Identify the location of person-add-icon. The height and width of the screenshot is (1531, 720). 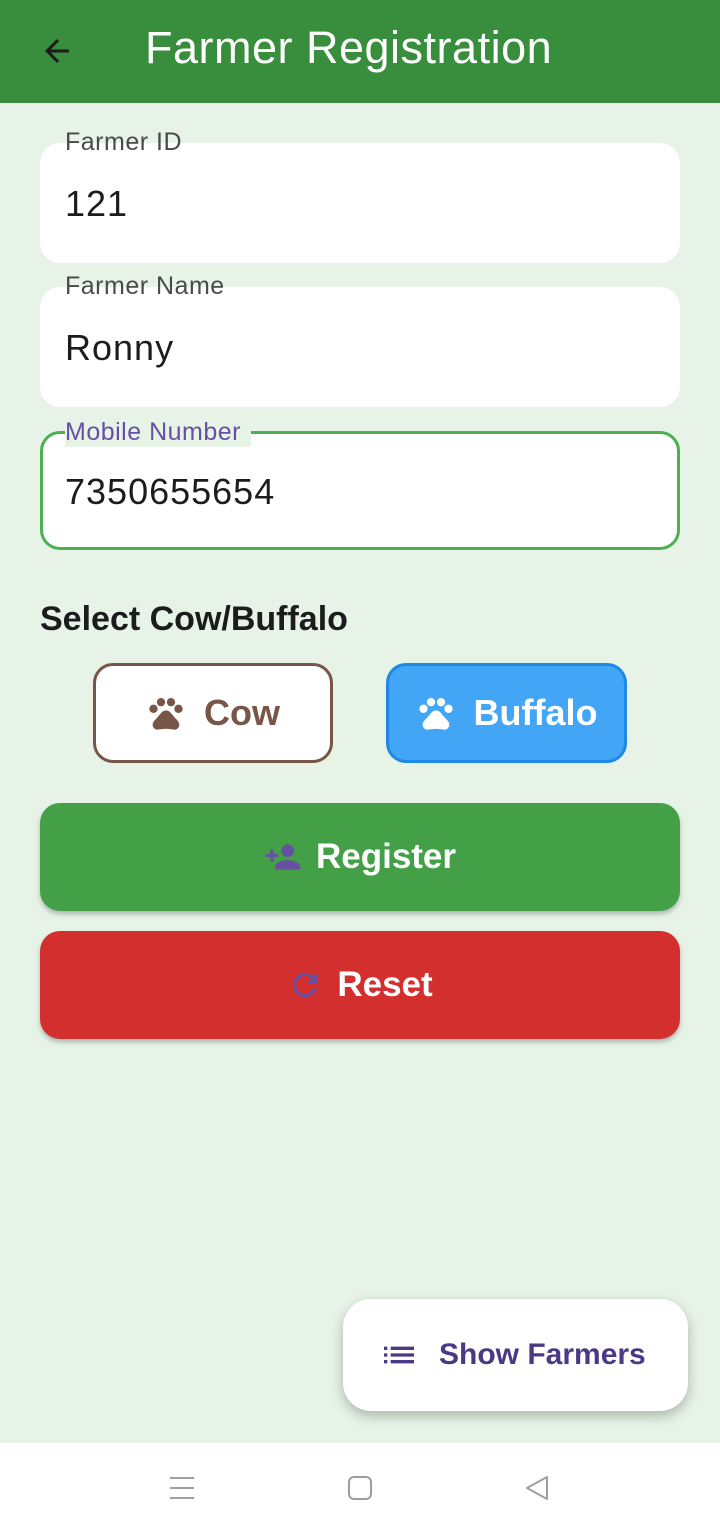
(283, 857).